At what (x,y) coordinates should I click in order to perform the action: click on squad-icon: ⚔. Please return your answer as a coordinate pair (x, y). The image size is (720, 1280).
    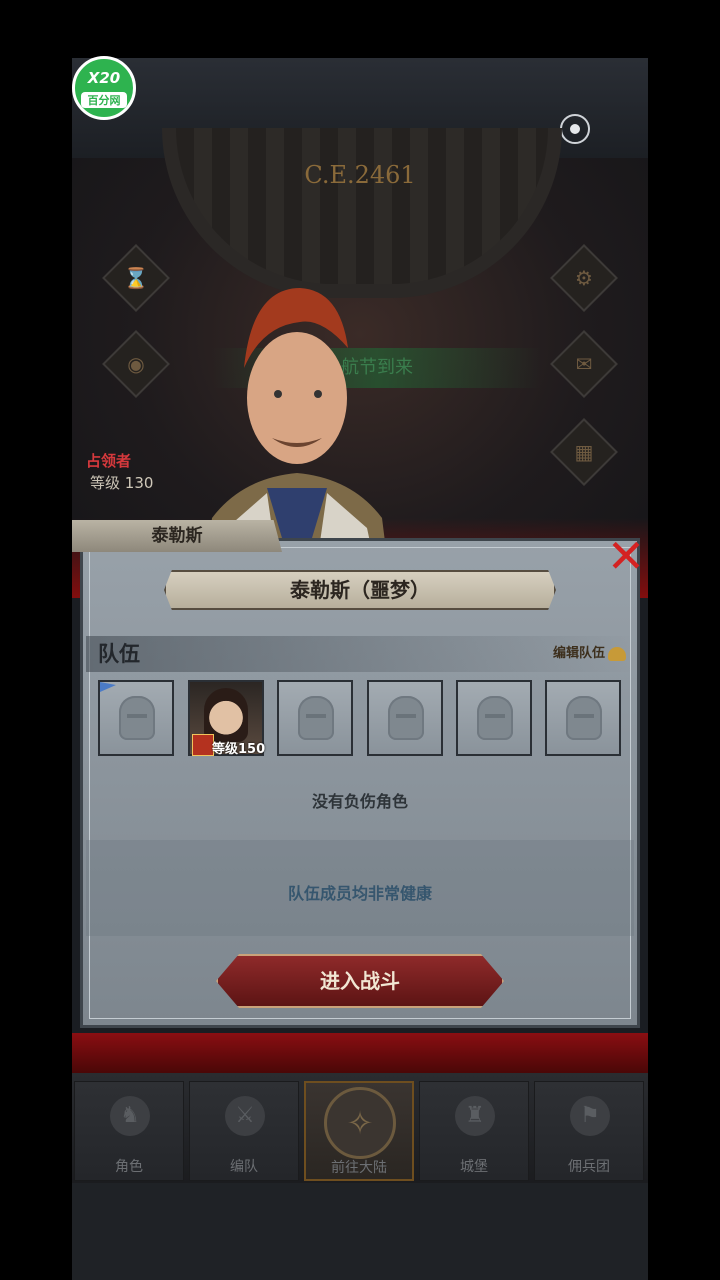
    Looking at the image, I should click on (245, 1116).